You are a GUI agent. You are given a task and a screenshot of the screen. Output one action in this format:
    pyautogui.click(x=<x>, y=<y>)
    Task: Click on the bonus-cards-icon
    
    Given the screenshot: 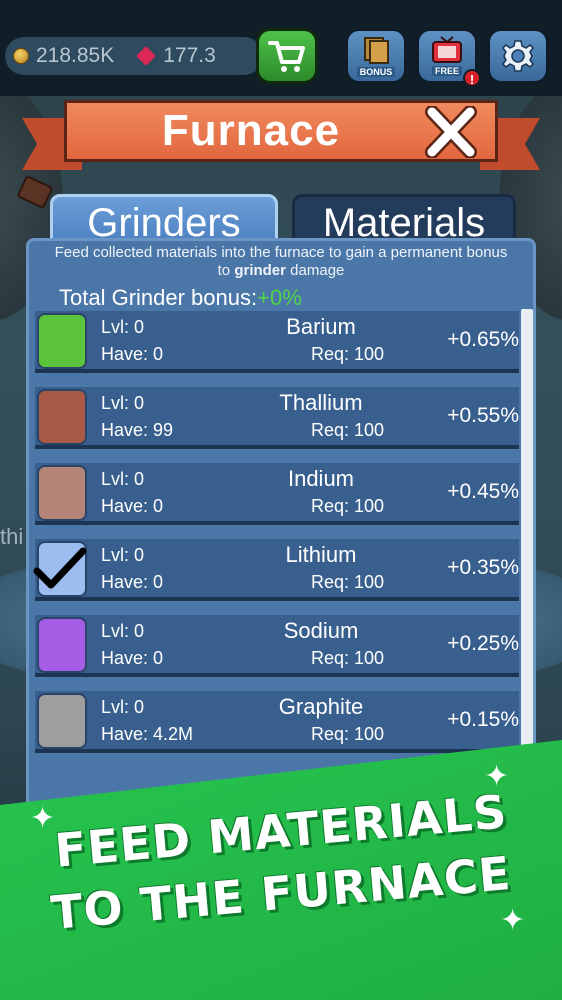 What is the action you would take?
    pyautogui.click(x=376, y=50)
    